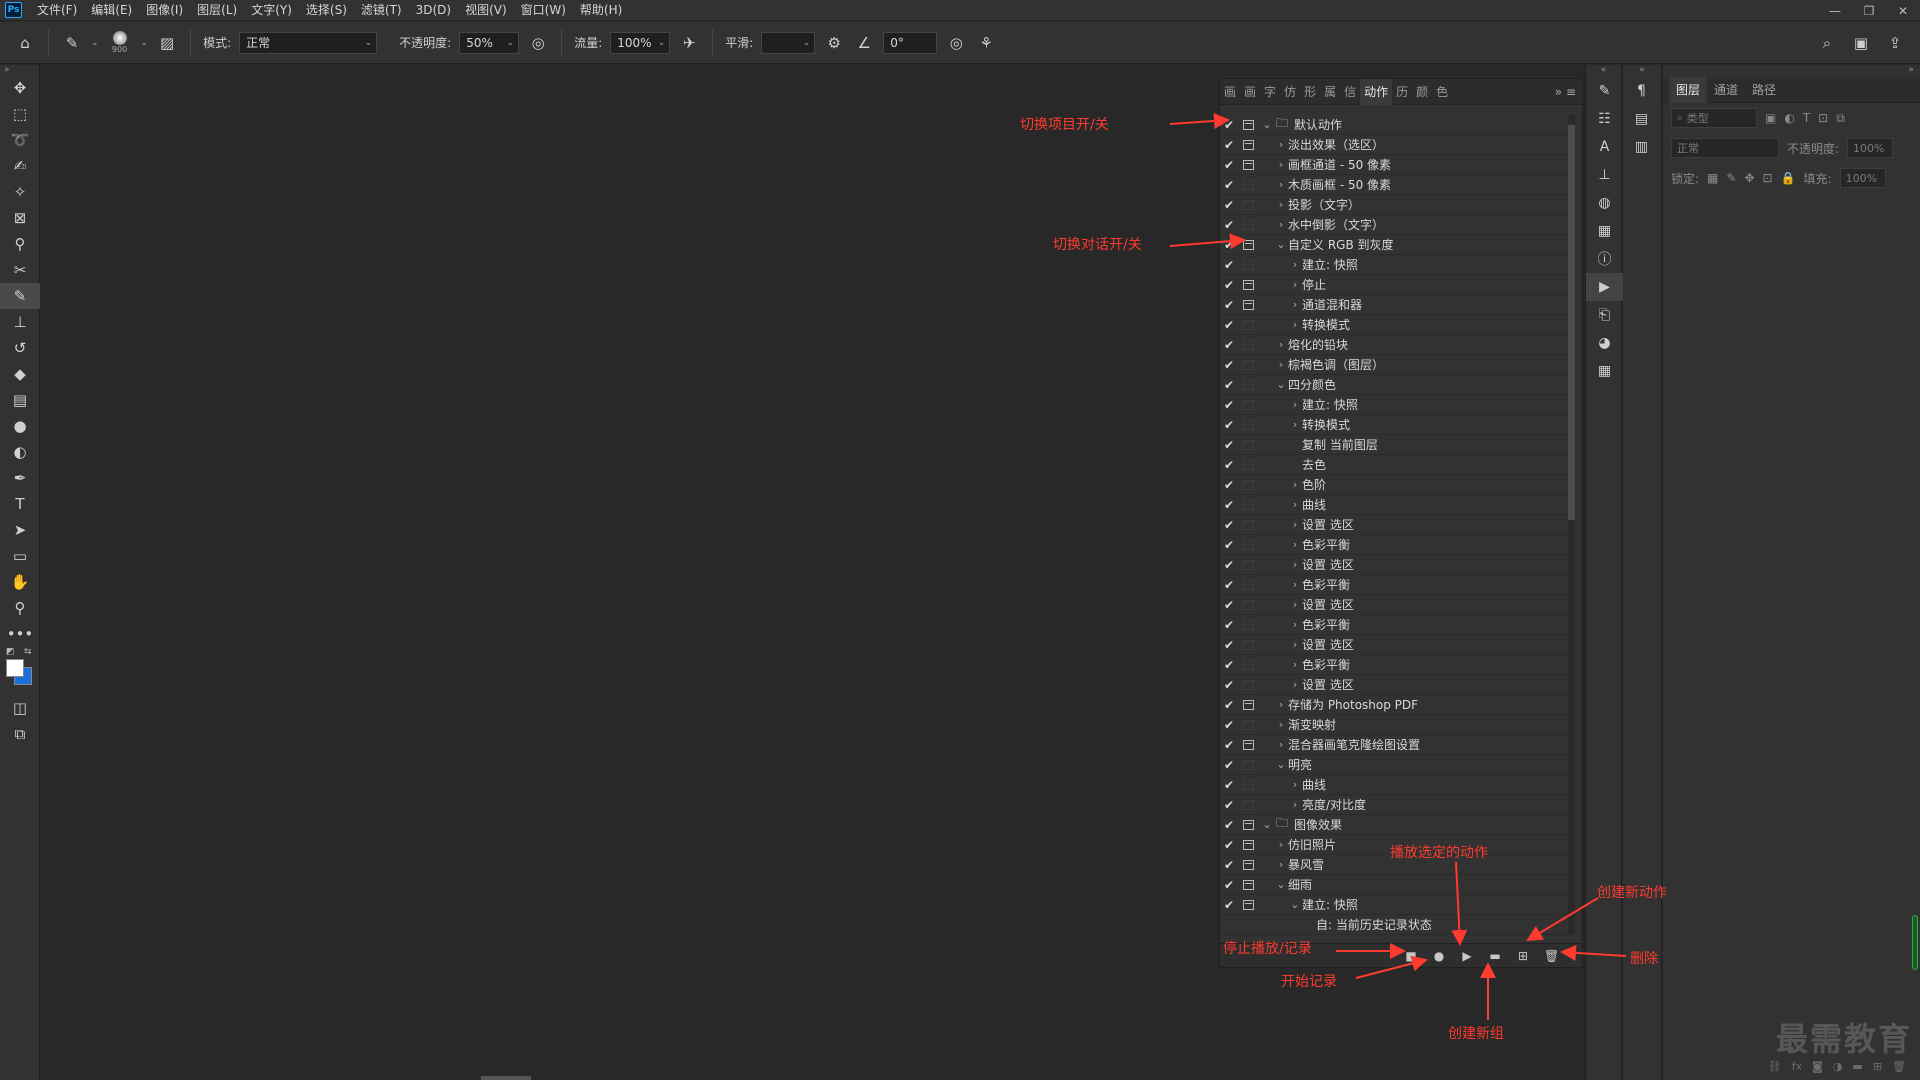 The width and height of the screenshot is (1920, 1080). What do you see at coordinates (120, 43) in the screenshot?
I see `brush-size-picker: 900` at bounding box center [120, 43].